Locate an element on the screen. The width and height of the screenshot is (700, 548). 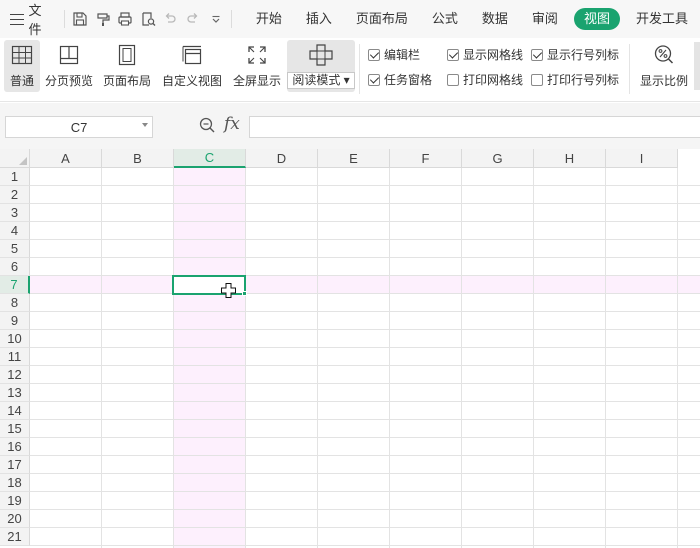
row-header-17: 17 is located at coordinates (15, 465).